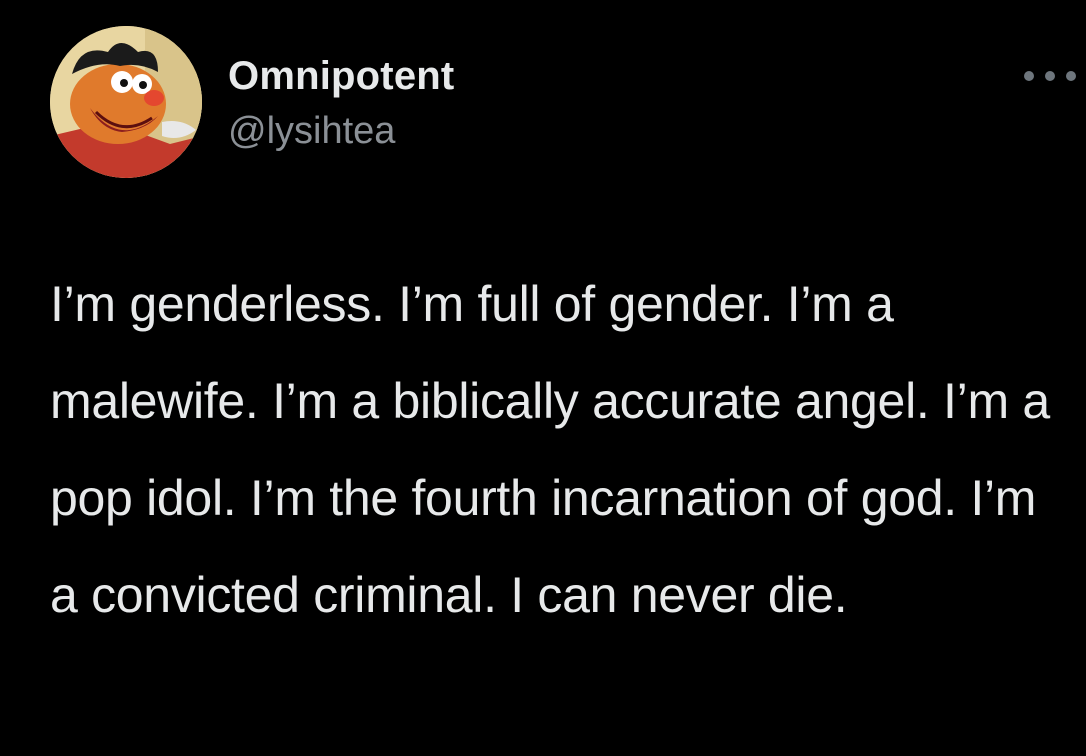 This screenshot has width=1086, height=756. Describe the element at coordinates (311, 131) in the screenshot. I see `author-handle: @lysihtea` at that location.